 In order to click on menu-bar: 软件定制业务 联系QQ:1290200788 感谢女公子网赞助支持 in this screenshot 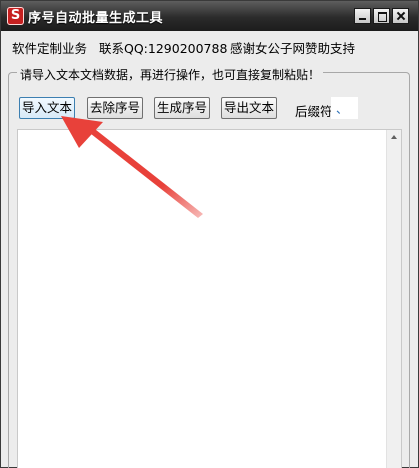, I will do `click(209, 45)`.